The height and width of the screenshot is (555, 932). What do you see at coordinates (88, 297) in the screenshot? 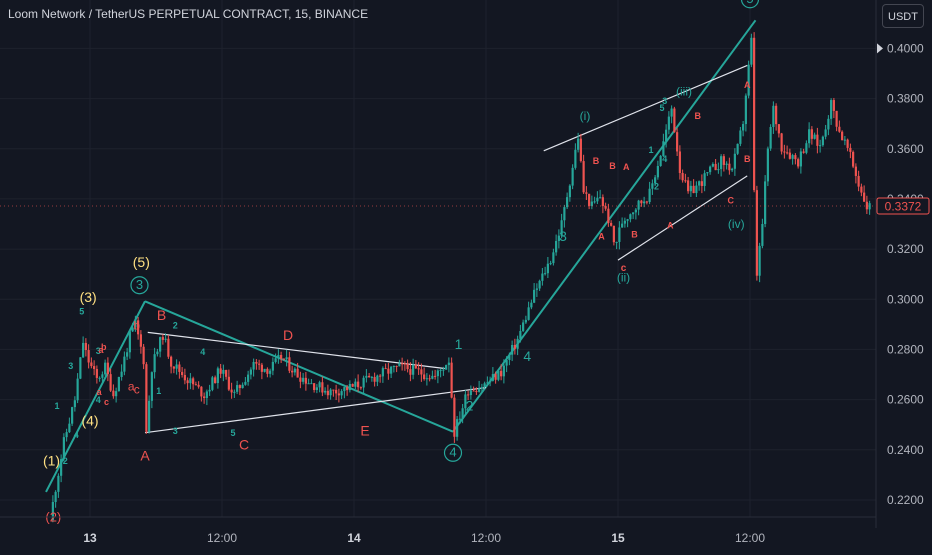
I see `wave-label: (3)` at bounding box center [88, 297].